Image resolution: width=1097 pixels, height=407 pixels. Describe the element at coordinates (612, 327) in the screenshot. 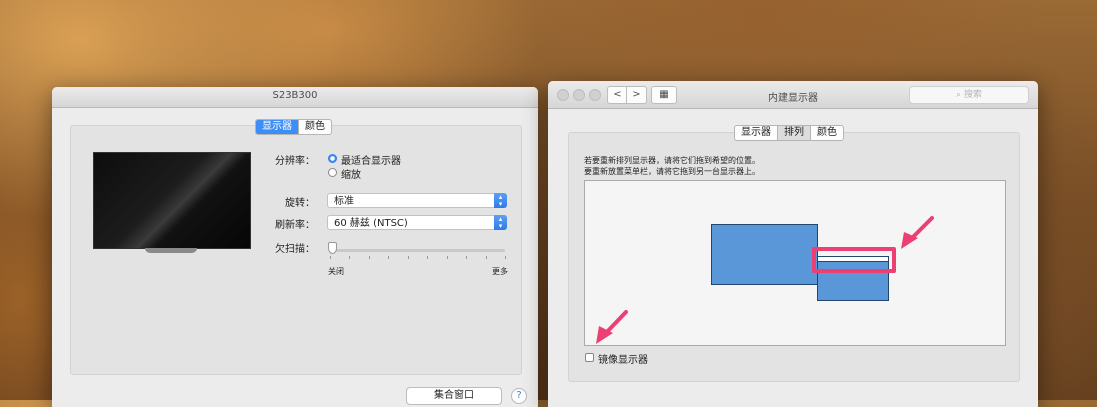

I see `arrow-to-mirror-checkbox` at that location.